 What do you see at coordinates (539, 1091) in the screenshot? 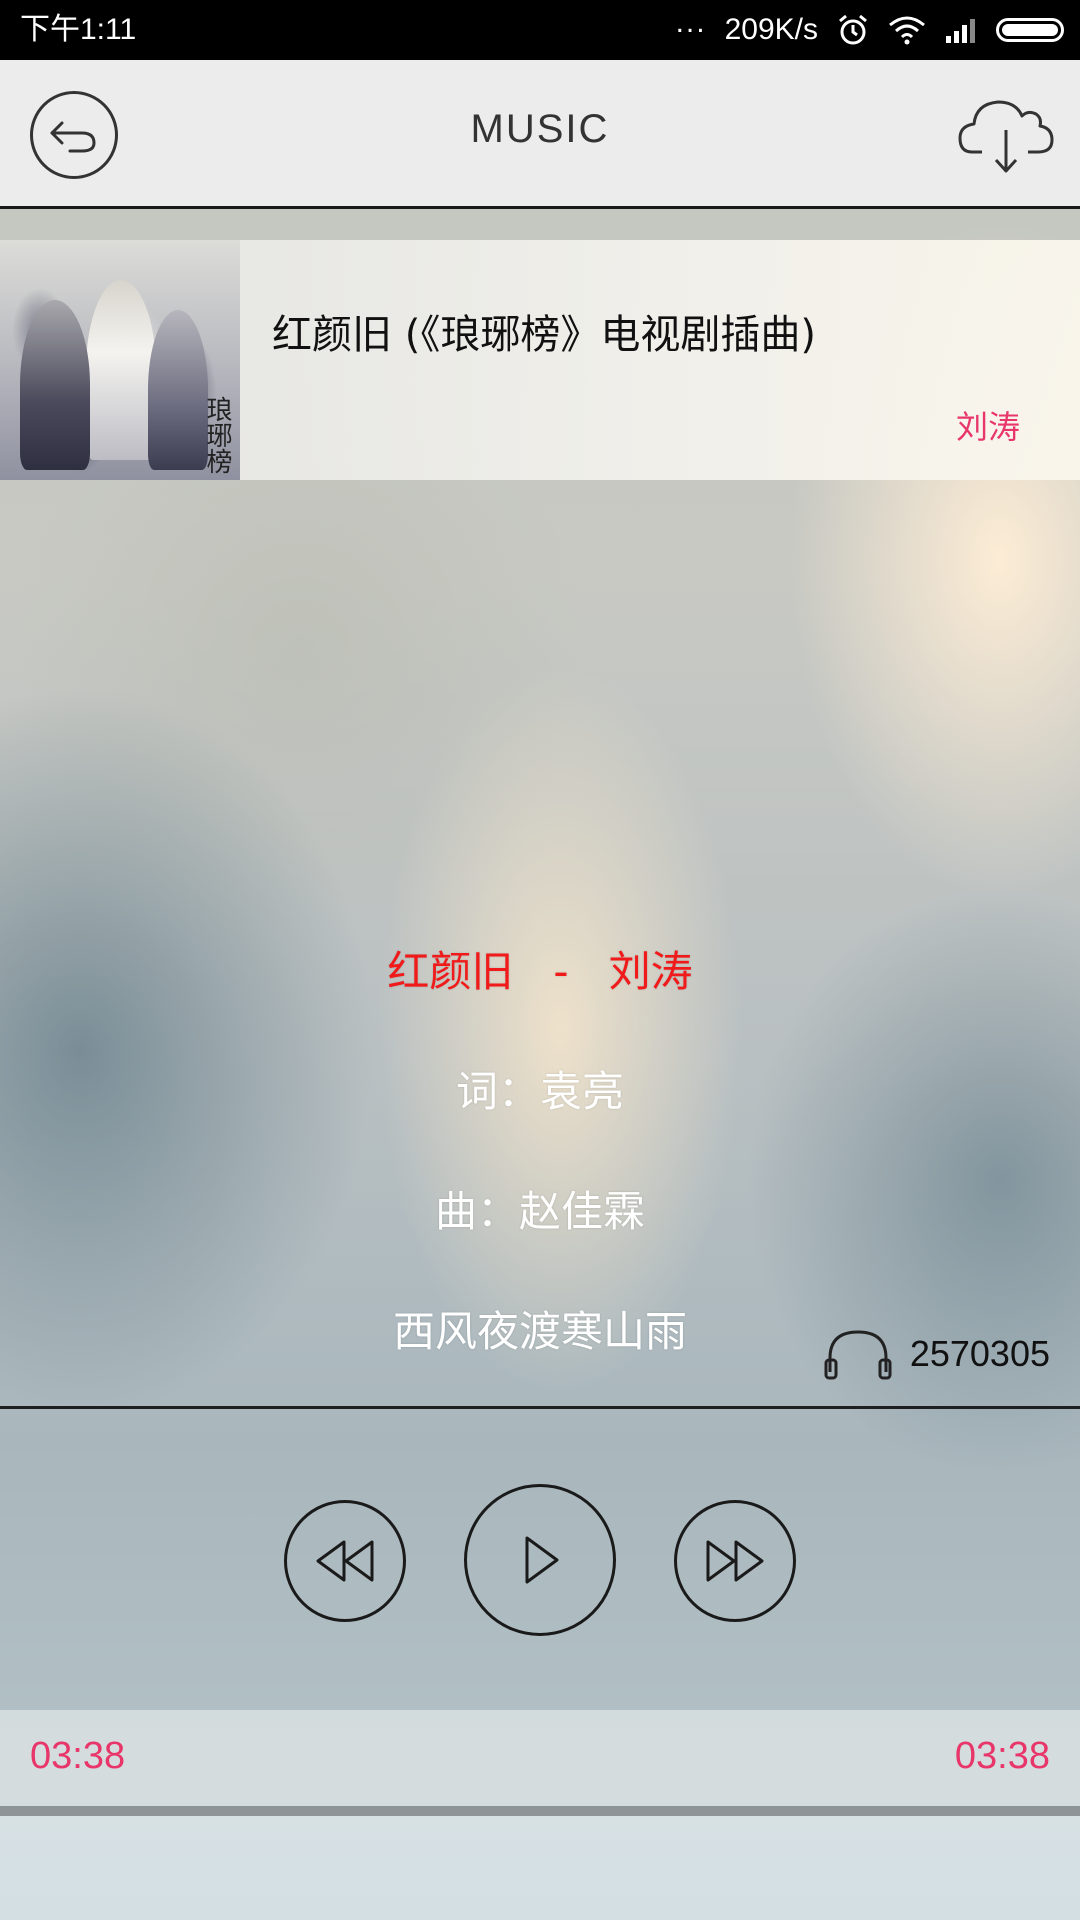
I see `lyric-line: 词：袁亮` at bounding box center [539, 1091].